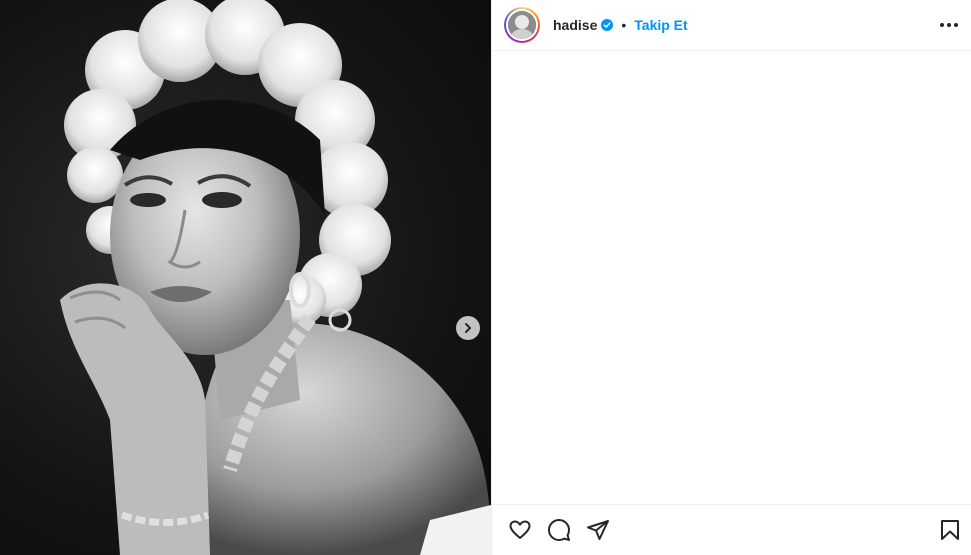 This screenshot has width=971, height=555. I want to click on verified-badge-icon, so click(607, 25).